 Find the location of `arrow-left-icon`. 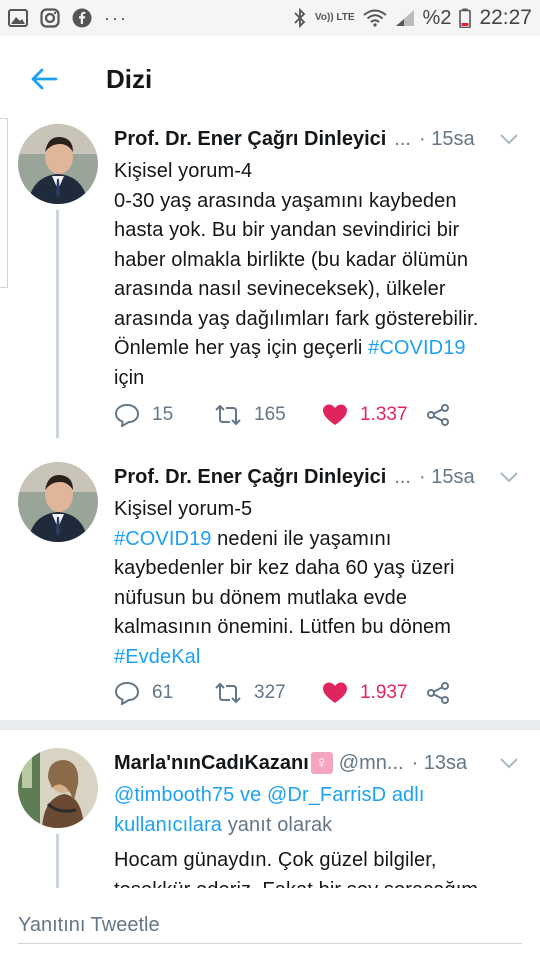

arrow-left-icon is located at coordinates (44, 79).